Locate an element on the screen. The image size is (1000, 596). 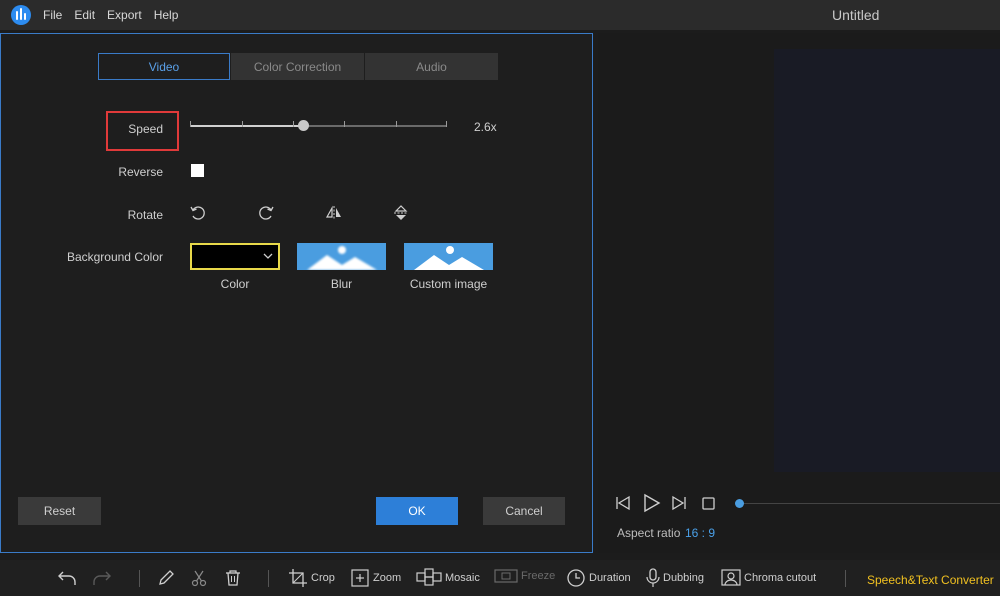
crop-label: Crop is located at coordinates (323, 578).